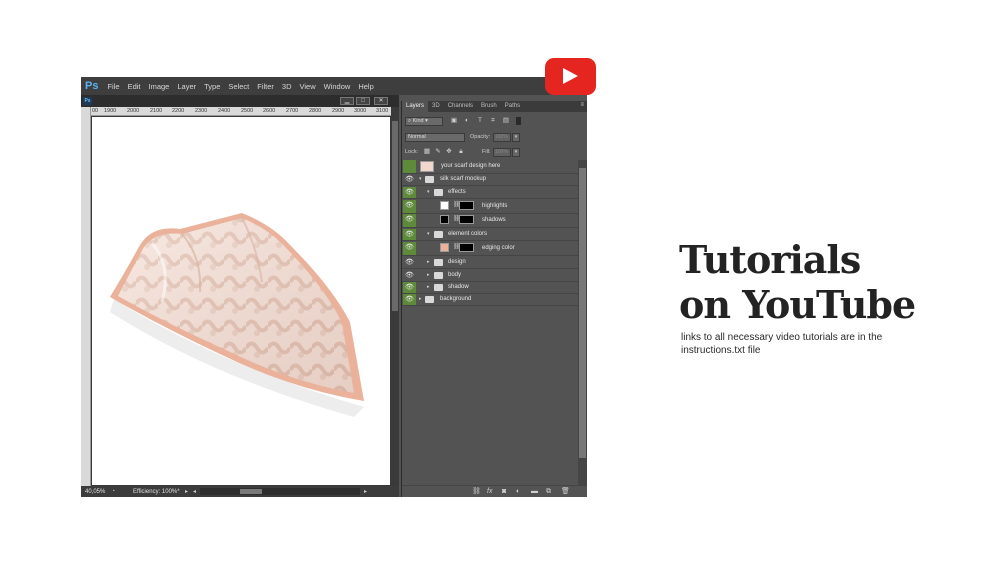  What do you see at coordinates (534, 492) in the screenshot?
I see `new-group-icon: ▬` at bounding box center [534, 492].